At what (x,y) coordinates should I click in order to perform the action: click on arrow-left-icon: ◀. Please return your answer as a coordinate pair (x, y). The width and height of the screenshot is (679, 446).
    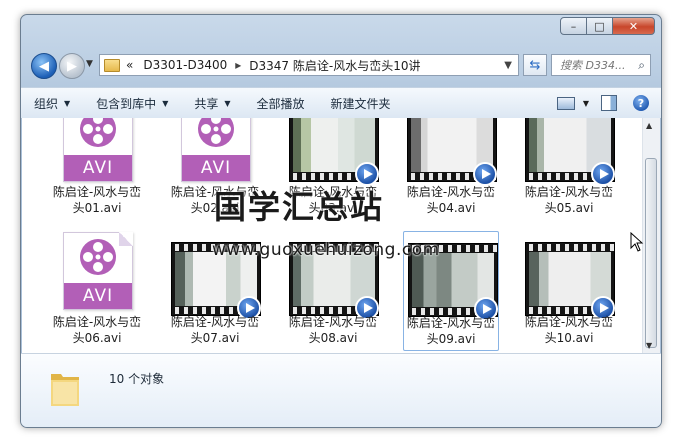
    Looking at the image, I should click on (44, 66).